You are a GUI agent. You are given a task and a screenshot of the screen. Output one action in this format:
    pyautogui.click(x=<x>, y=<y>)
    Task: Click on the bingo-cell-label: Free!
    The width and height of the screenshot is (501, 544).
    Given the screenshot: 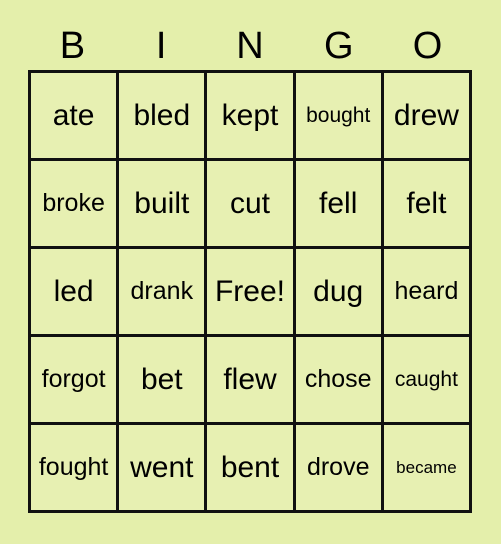 What is the action you would take?
    pyautogui.click(x=250, y=291)
    